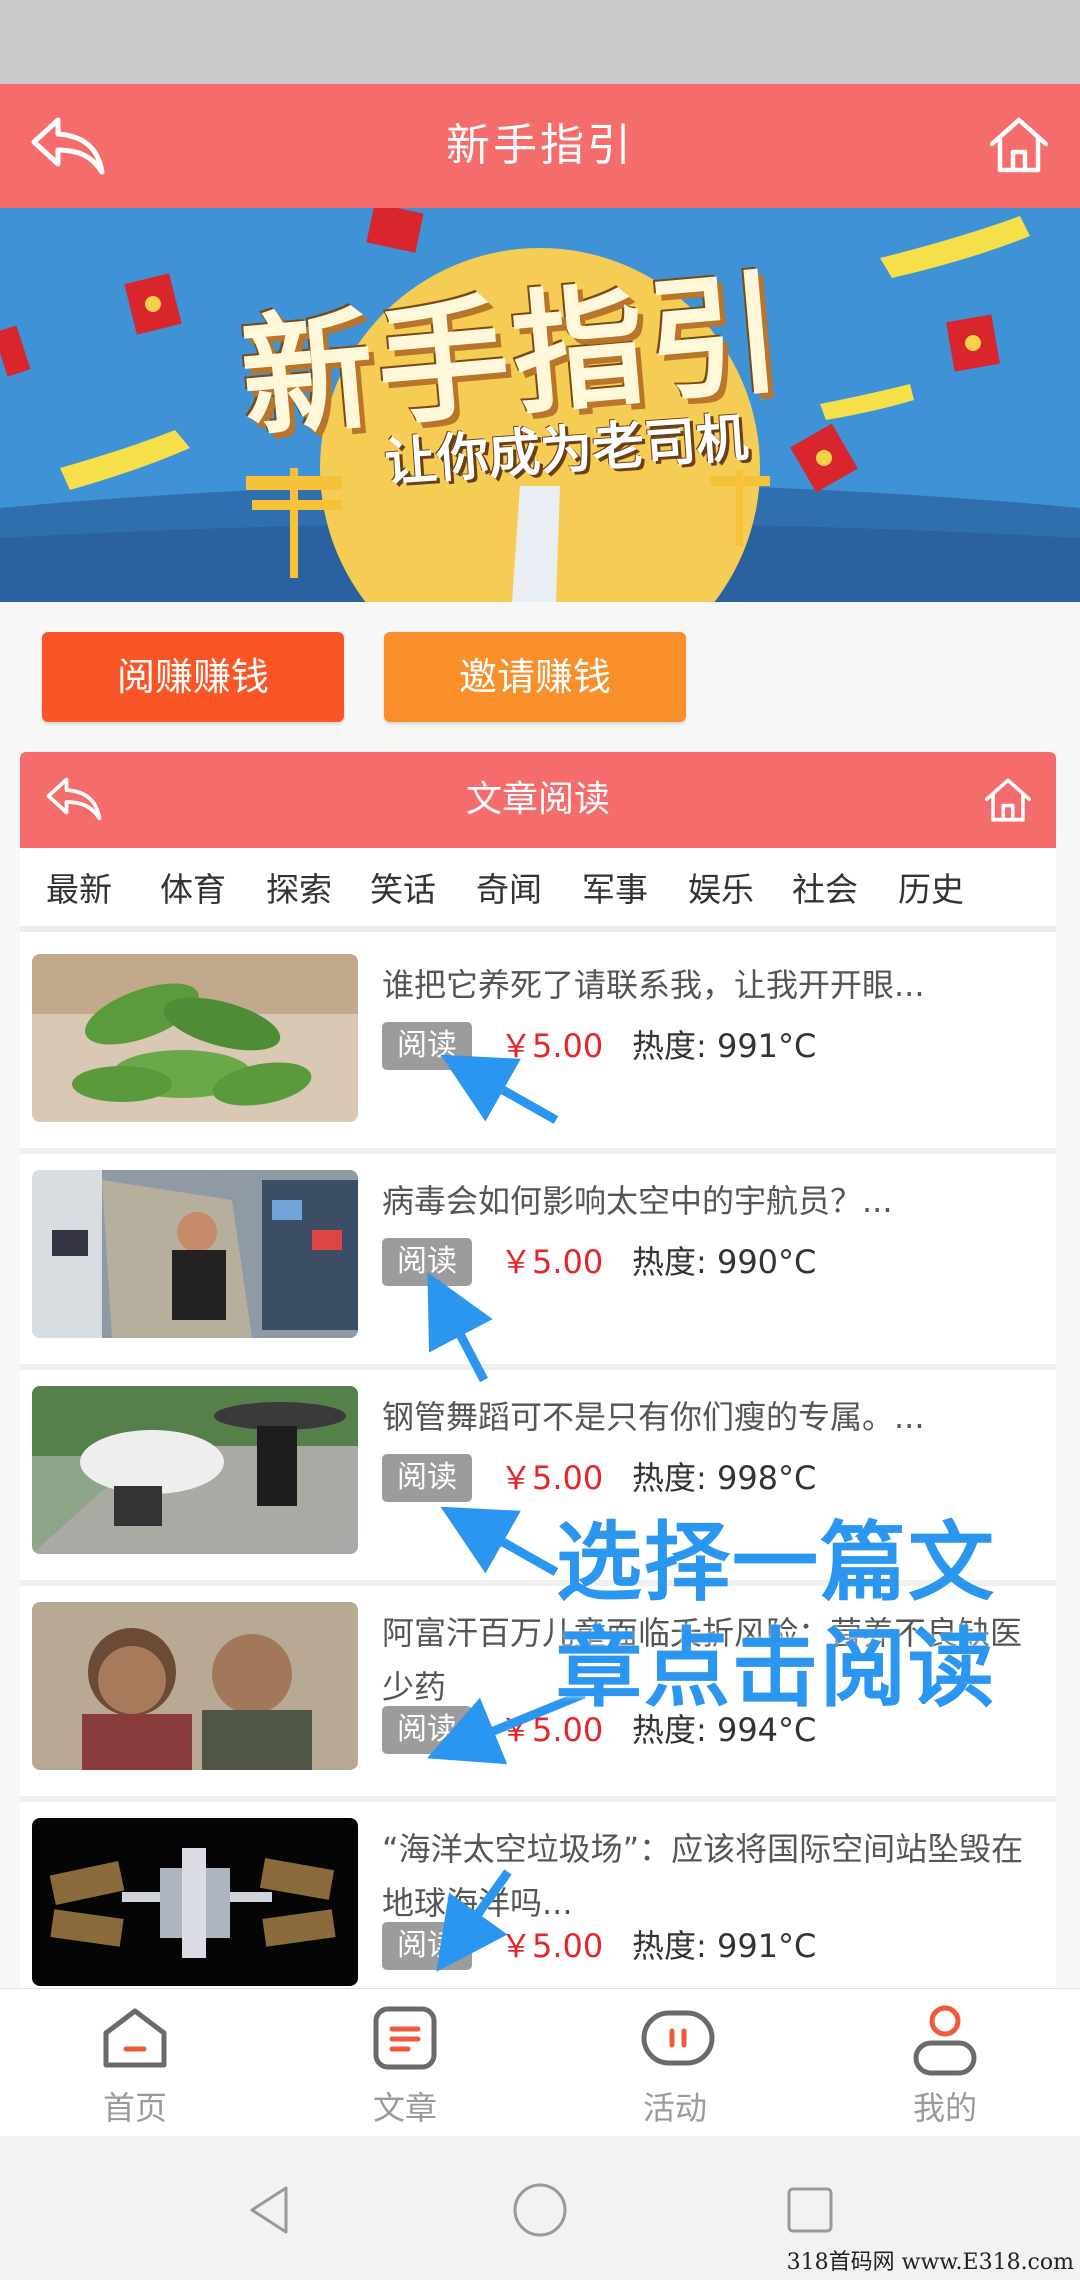 The image size is (1080, 2280). I want to click on nav-label: 文章, so click(404, 2108).